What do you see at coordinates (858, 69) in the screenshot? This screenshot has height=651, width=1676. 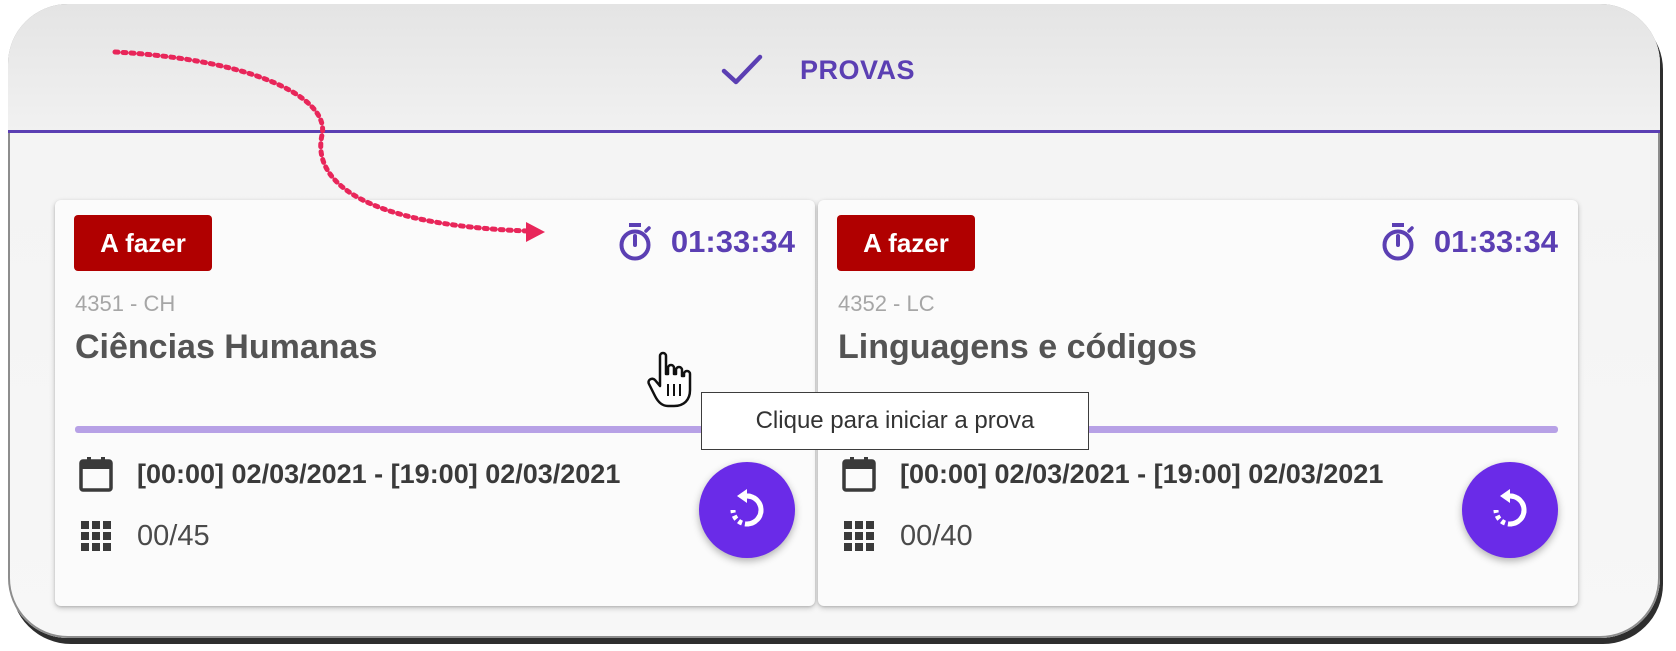 I see `tab-label: PROVAS` at bounding box center [858, 69].